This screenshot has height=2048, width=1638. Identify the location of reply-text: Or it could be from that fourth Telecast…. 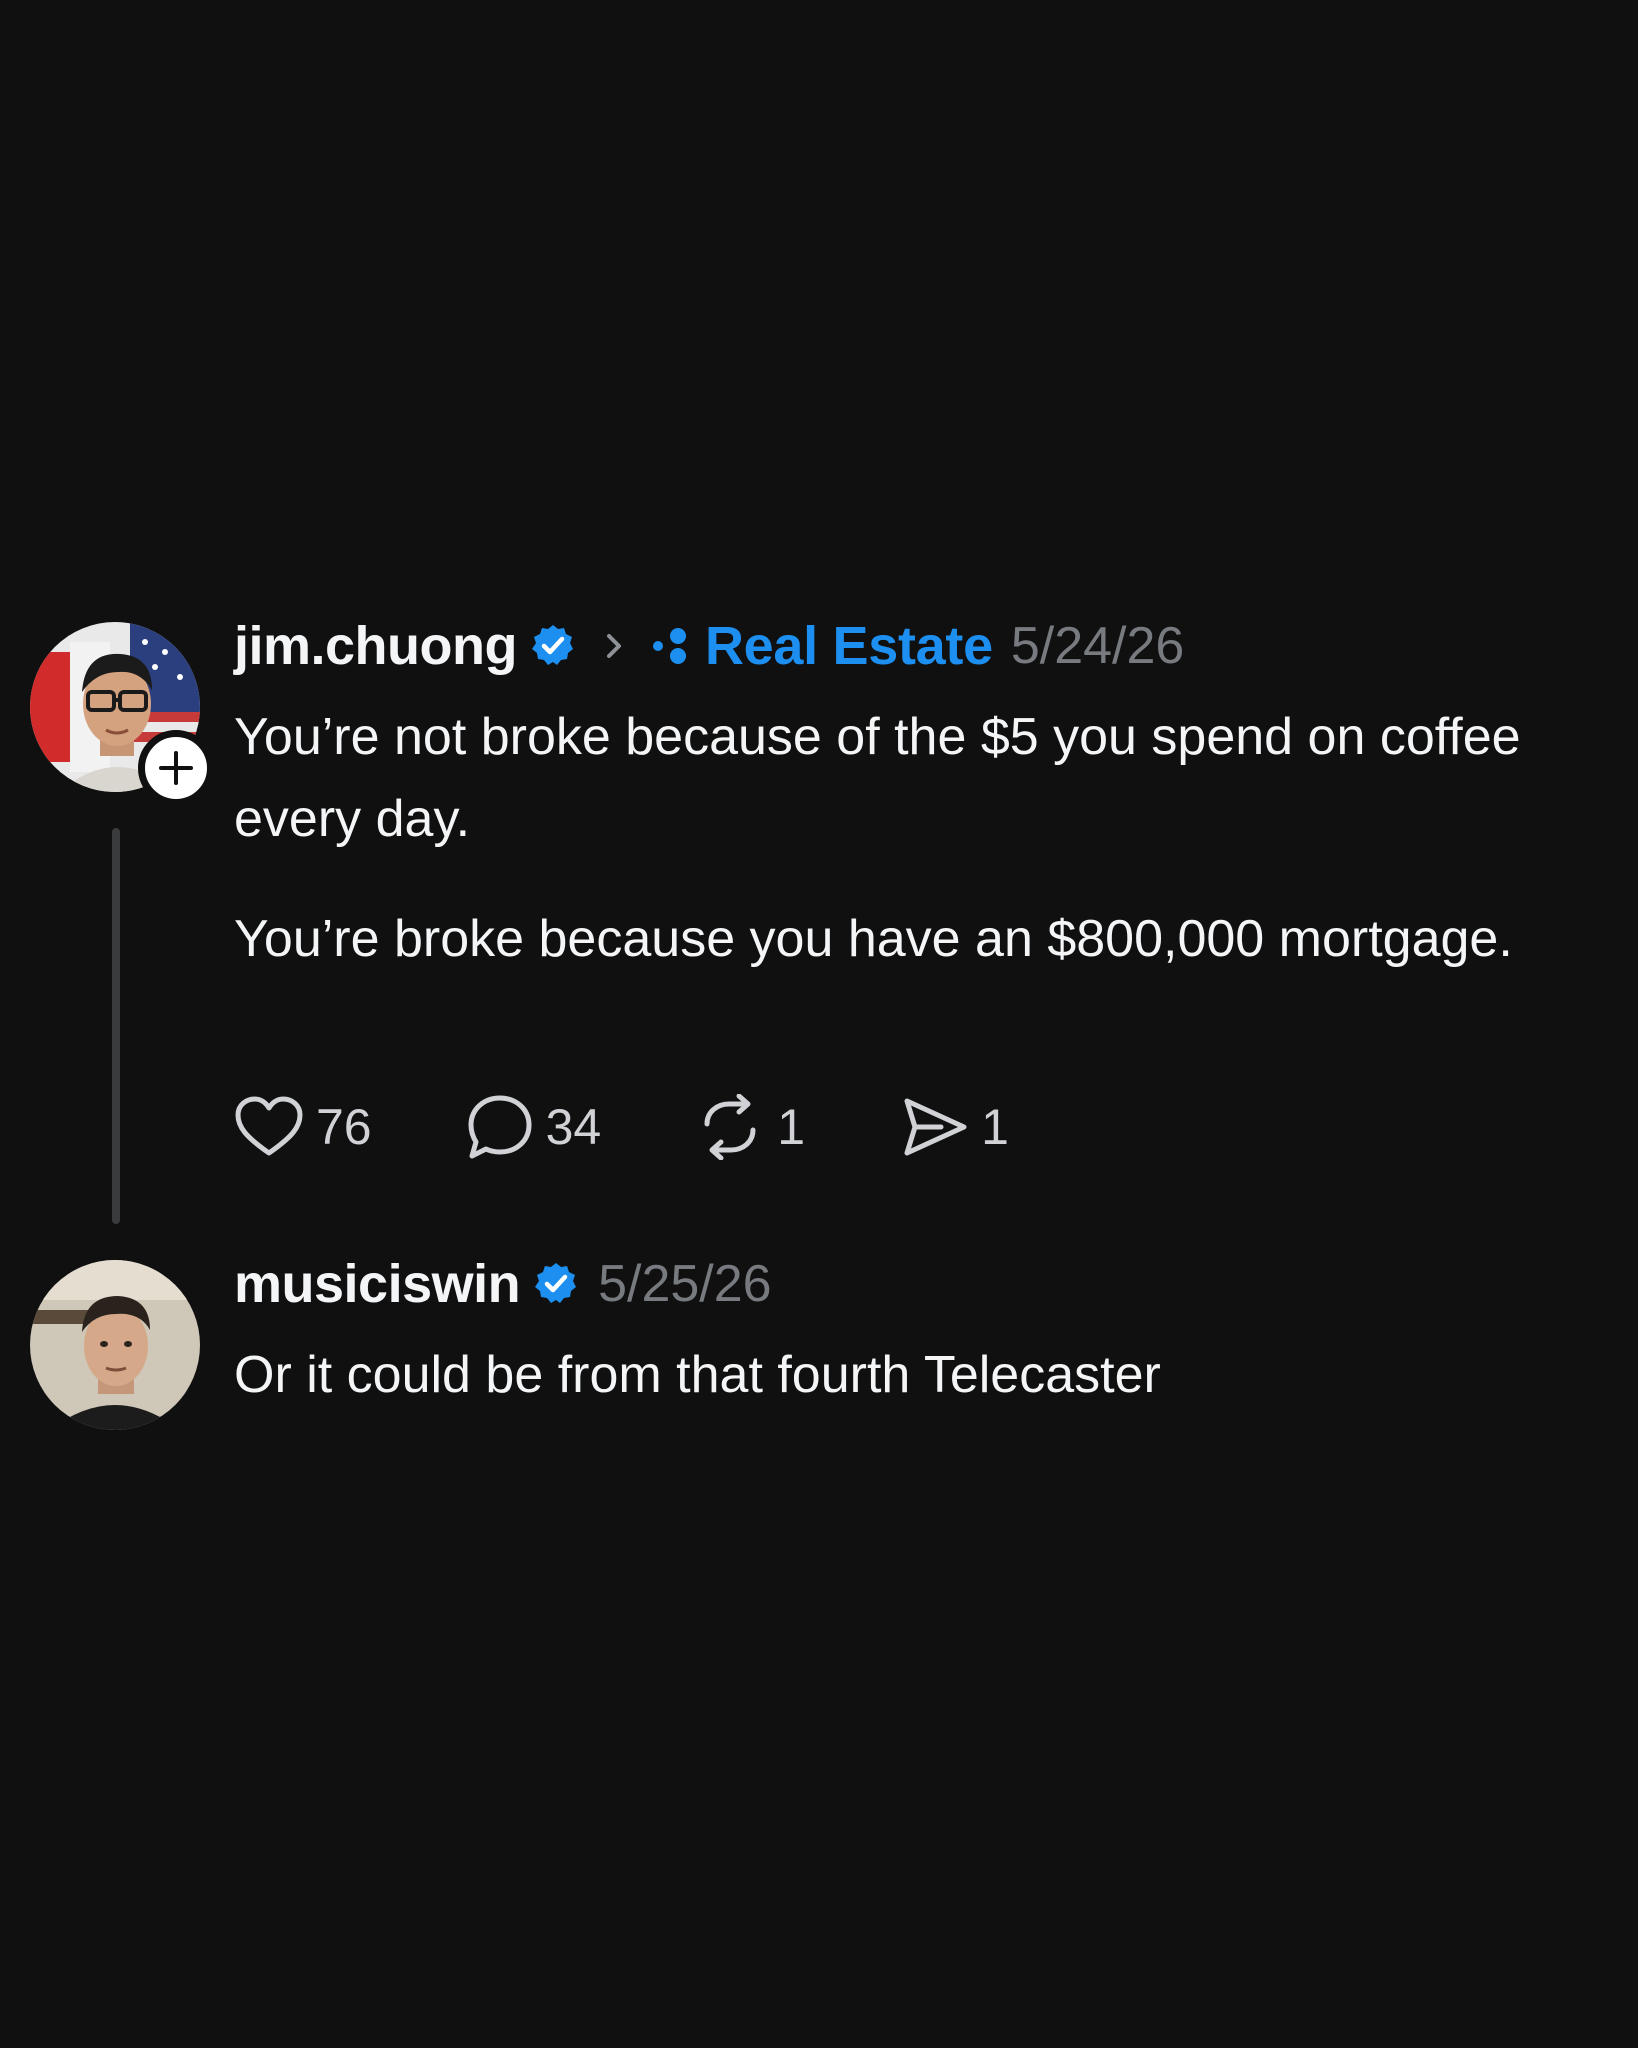
(697, 1375).